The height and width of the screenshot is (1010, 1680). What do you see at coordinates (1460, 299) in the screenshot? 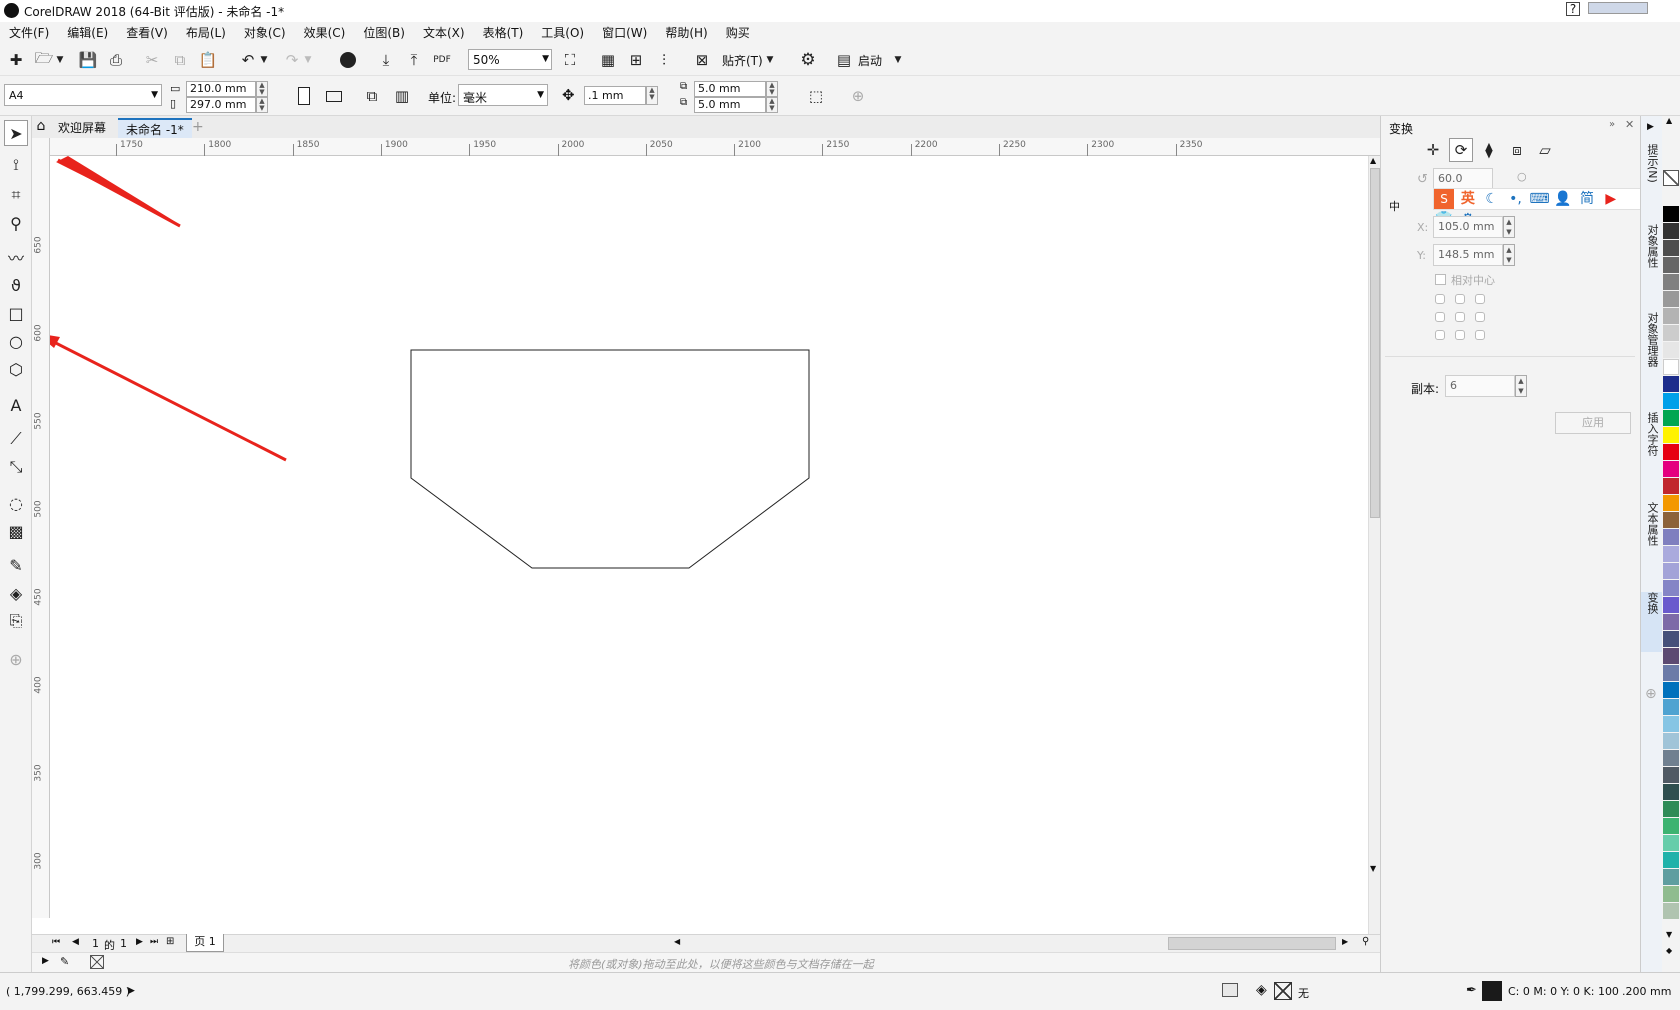
I see `anchor-top-center` at bounding box center [1460, 299].